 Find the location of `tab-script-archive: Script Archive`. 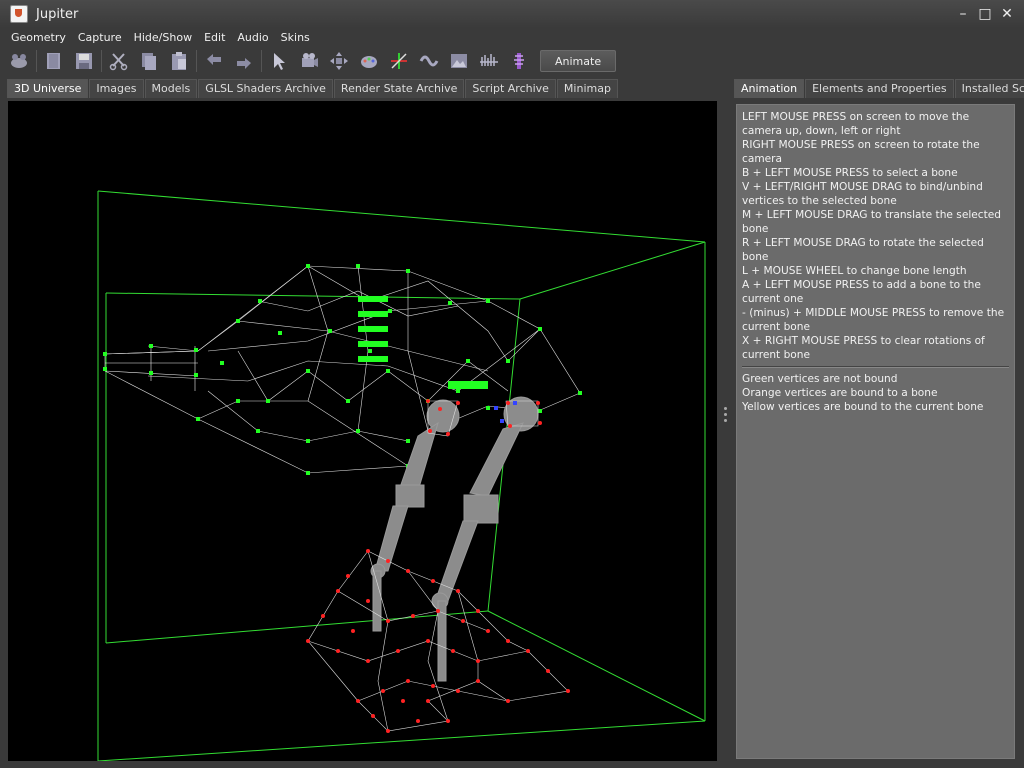

tab-script-archive: Script Archive is located at coordinates (510, 88).